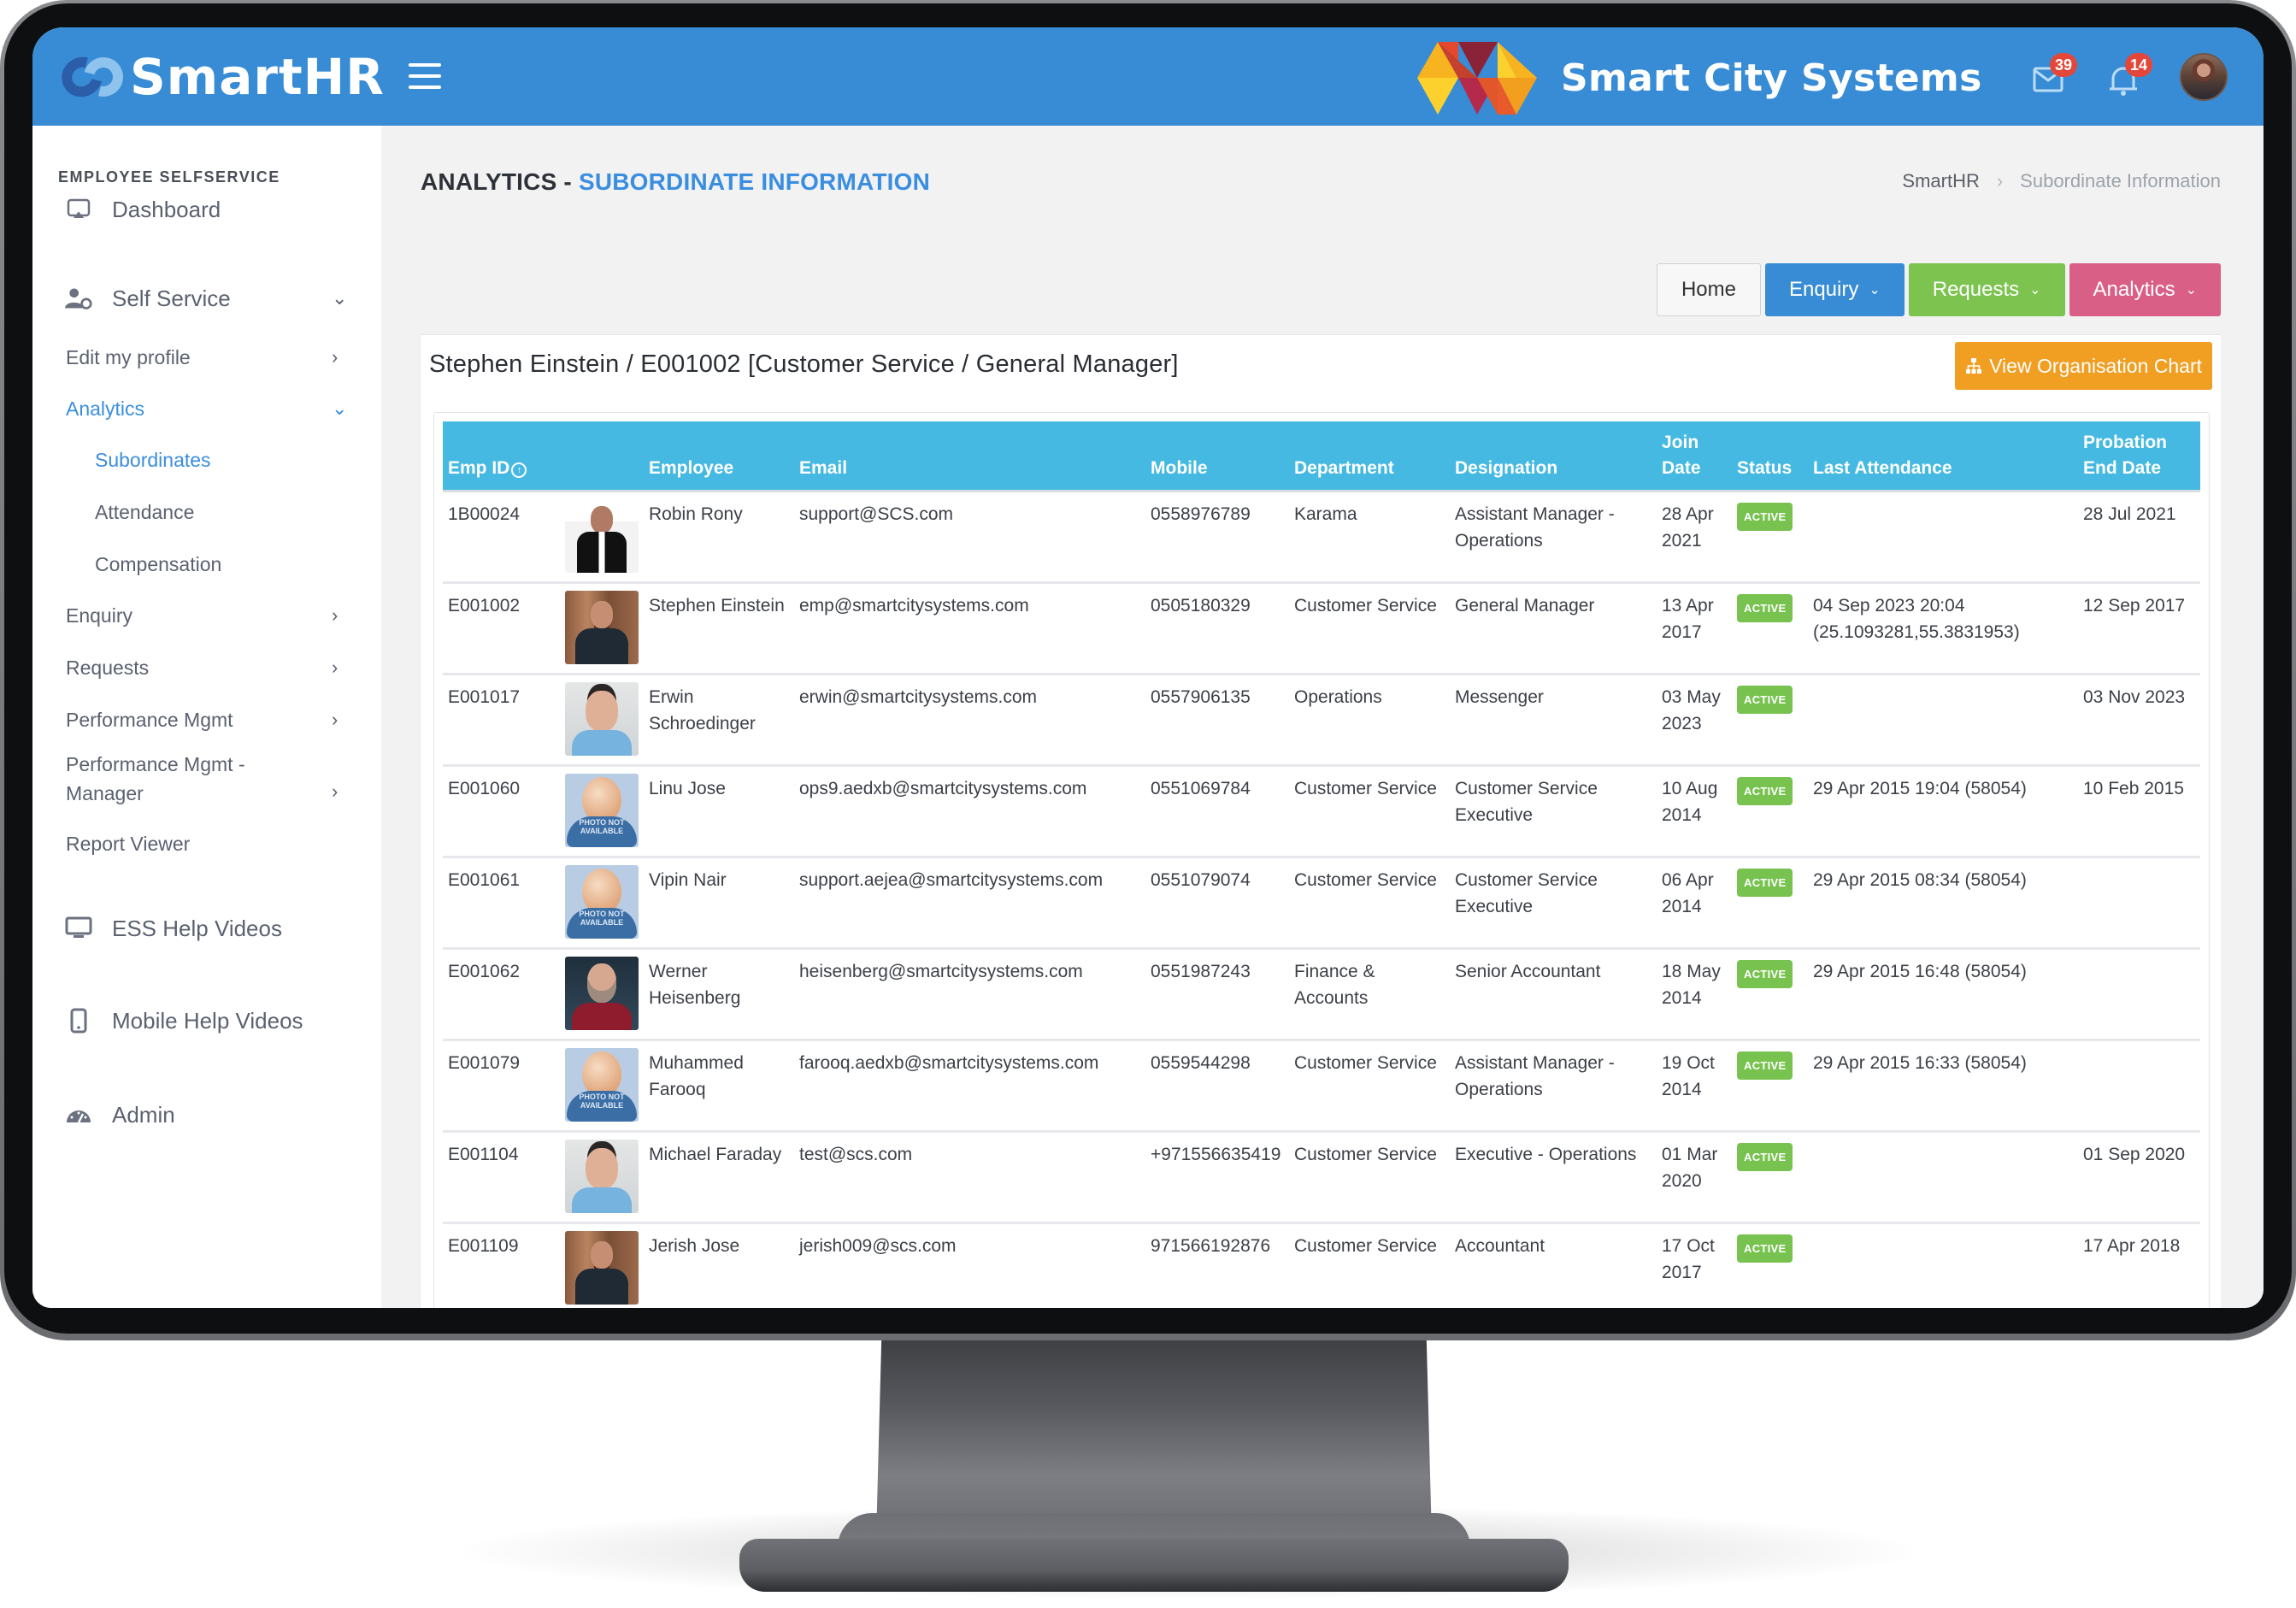 This screenshot has width=2296, height=1608. I want to click on sidebar-item-performance-mgmt-manager: Performance Mgmt - Manager ›, so click(206, 784).